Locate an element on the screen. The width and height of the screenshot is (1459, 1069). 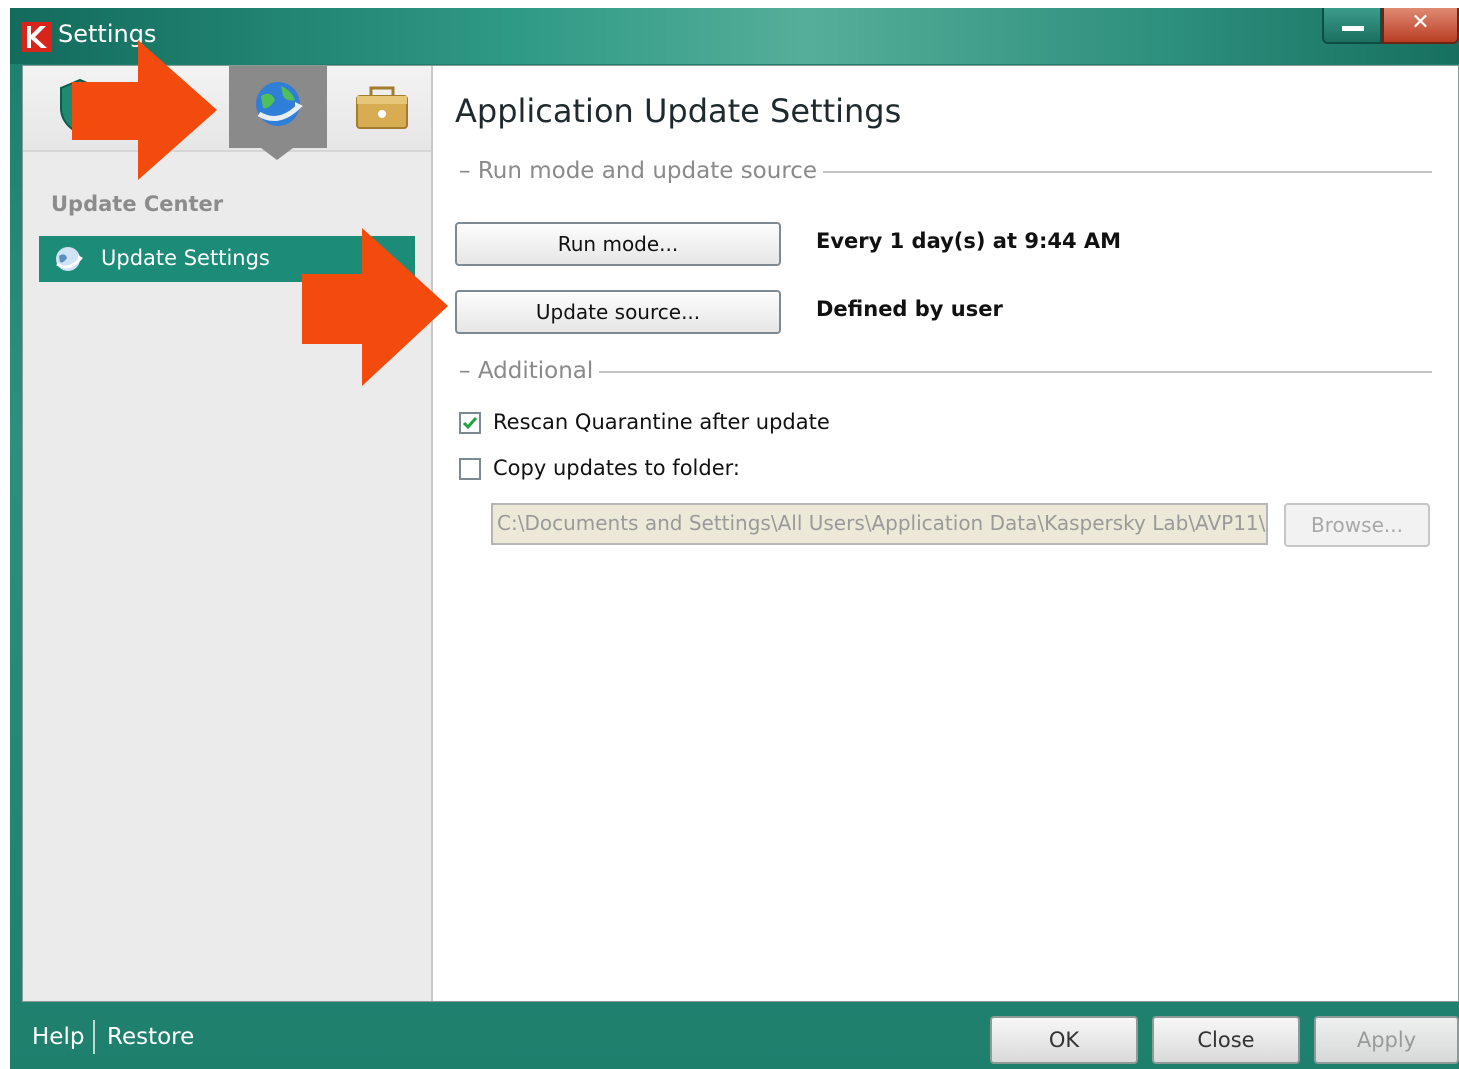
group-header-additional: – Additional is located at coordinates (945, 371).